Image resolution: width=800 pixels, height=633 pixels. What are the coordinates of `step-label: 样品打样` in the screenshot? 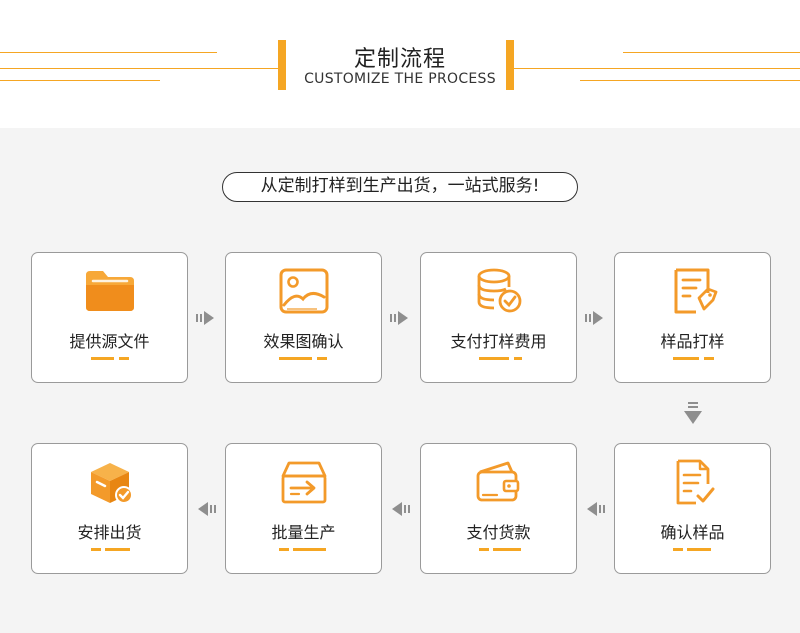 It's located at (692, 341).